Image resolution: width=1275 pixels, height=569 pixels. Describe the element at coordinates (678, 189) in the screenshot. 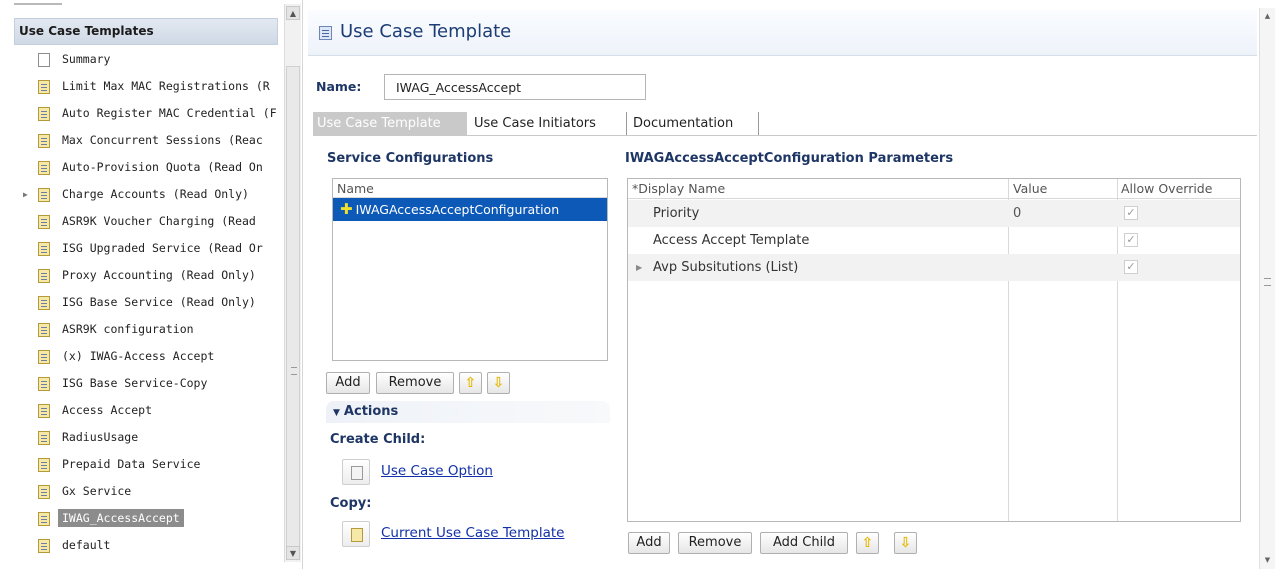

I see `column-header-display-name: *Display Name` at that location.